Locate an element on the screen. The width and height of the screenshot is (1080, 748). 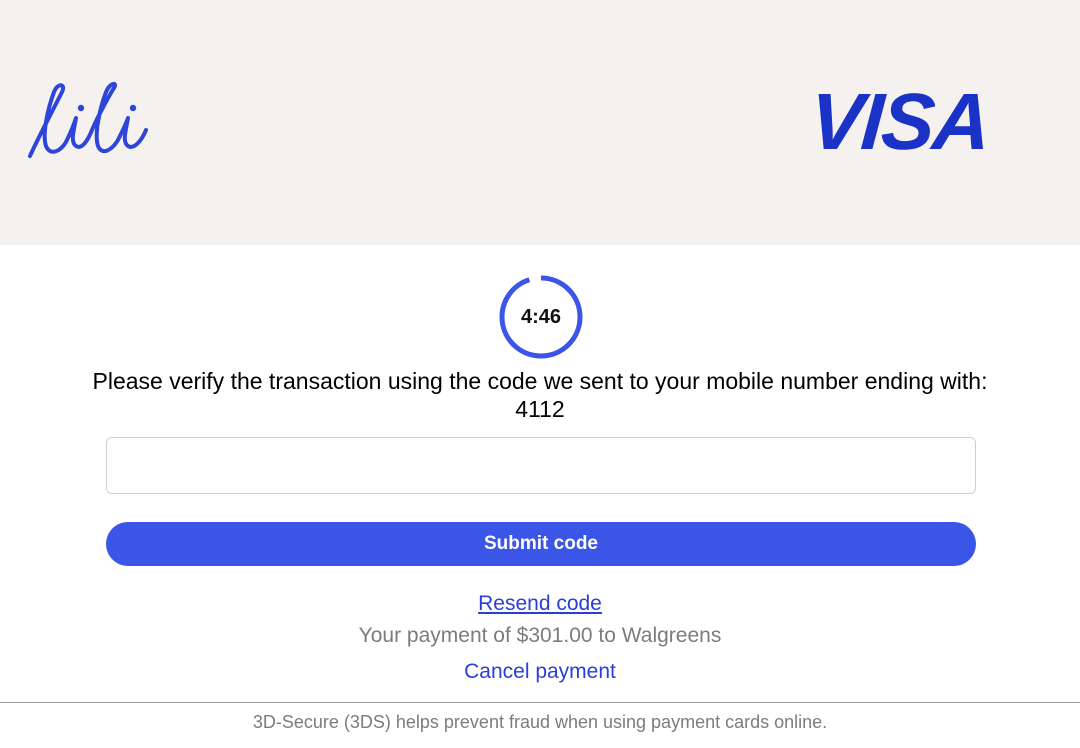
timer-value: 4:46 is located at coordinates (541, 316).